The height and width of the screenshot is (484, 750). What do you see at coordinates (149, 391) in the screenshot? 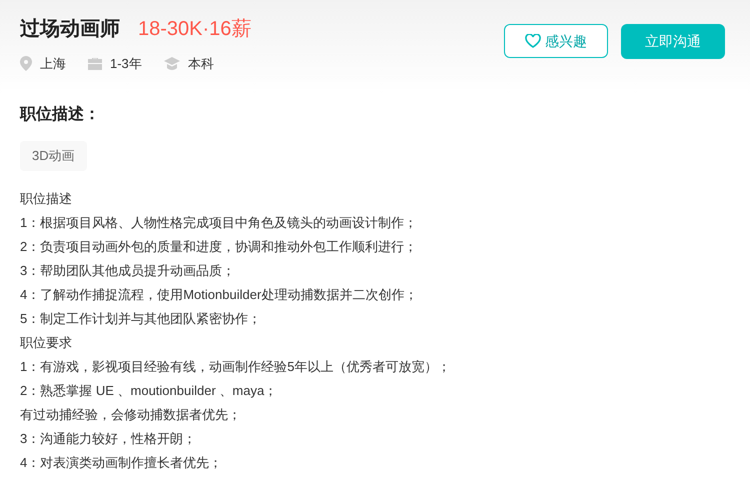
I see `description-line: 2：熟悉掌握 UE 、moutionbuilder 、maya；` at bounding box center [149, 391].